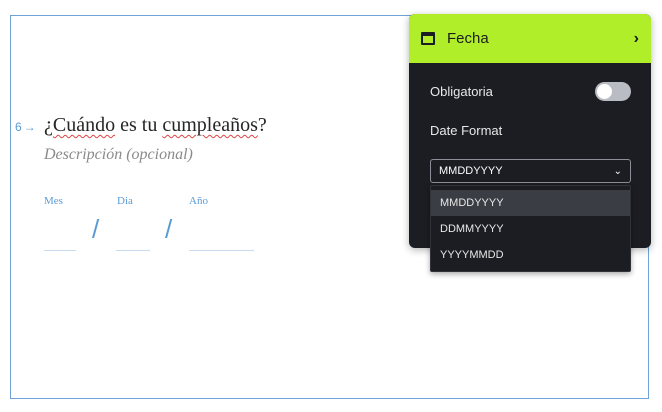 The height and width of the screenshot is (412, 662). What do you see at coordinates (53, 201) in the screenshot?
I see `month-label: Mes` at bounding box center [53, 201].